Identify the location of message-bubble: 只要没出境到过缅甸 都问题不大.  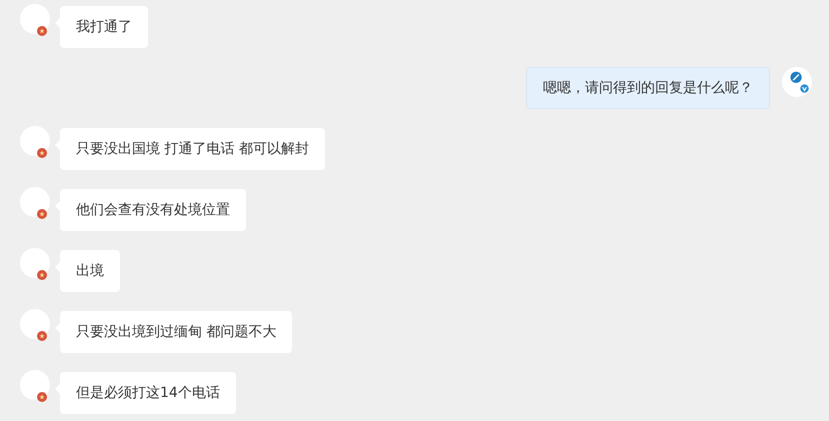
(176, 332).